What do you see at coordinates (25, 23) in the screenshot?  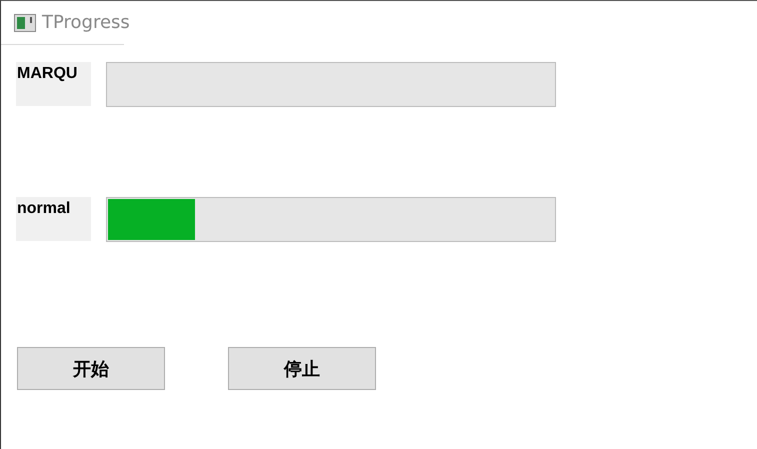 I see `app-icon` at bounding box center [25, 23].